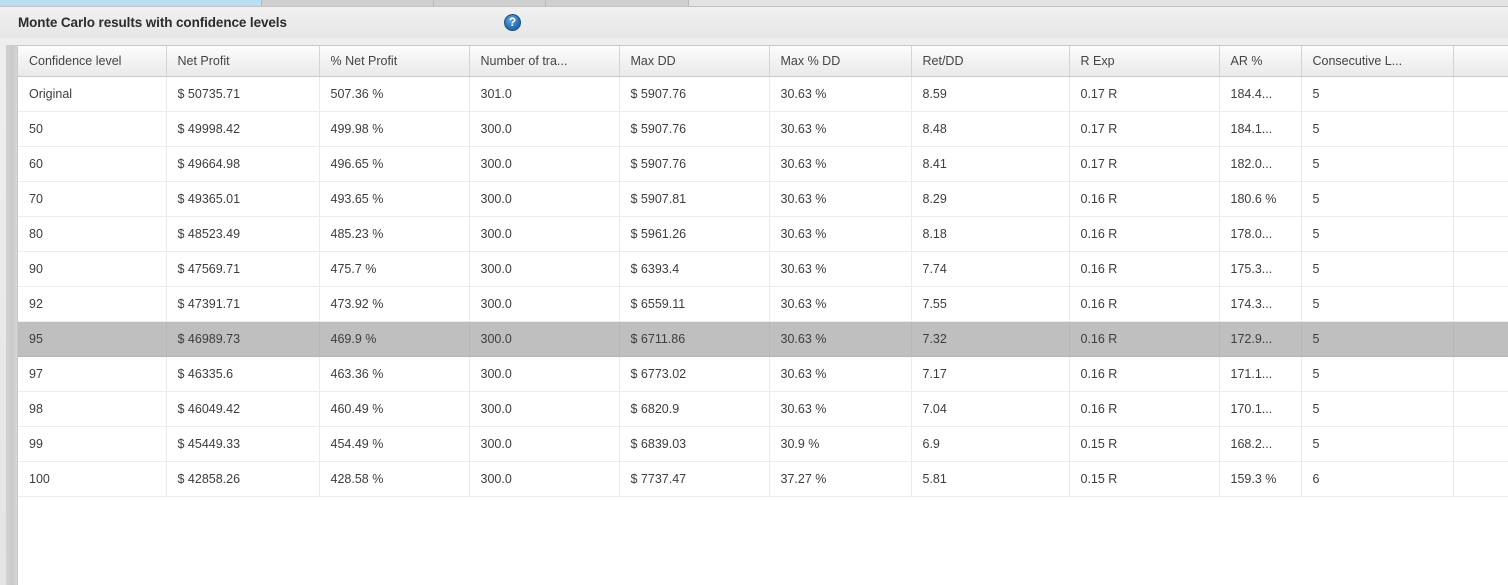 Image resolution: width=1508 pixels, height=585 pixels. Describe the element at coordinates (1144, 164) in the screenshot. I see `table-cell: 0.17 R` at that location.